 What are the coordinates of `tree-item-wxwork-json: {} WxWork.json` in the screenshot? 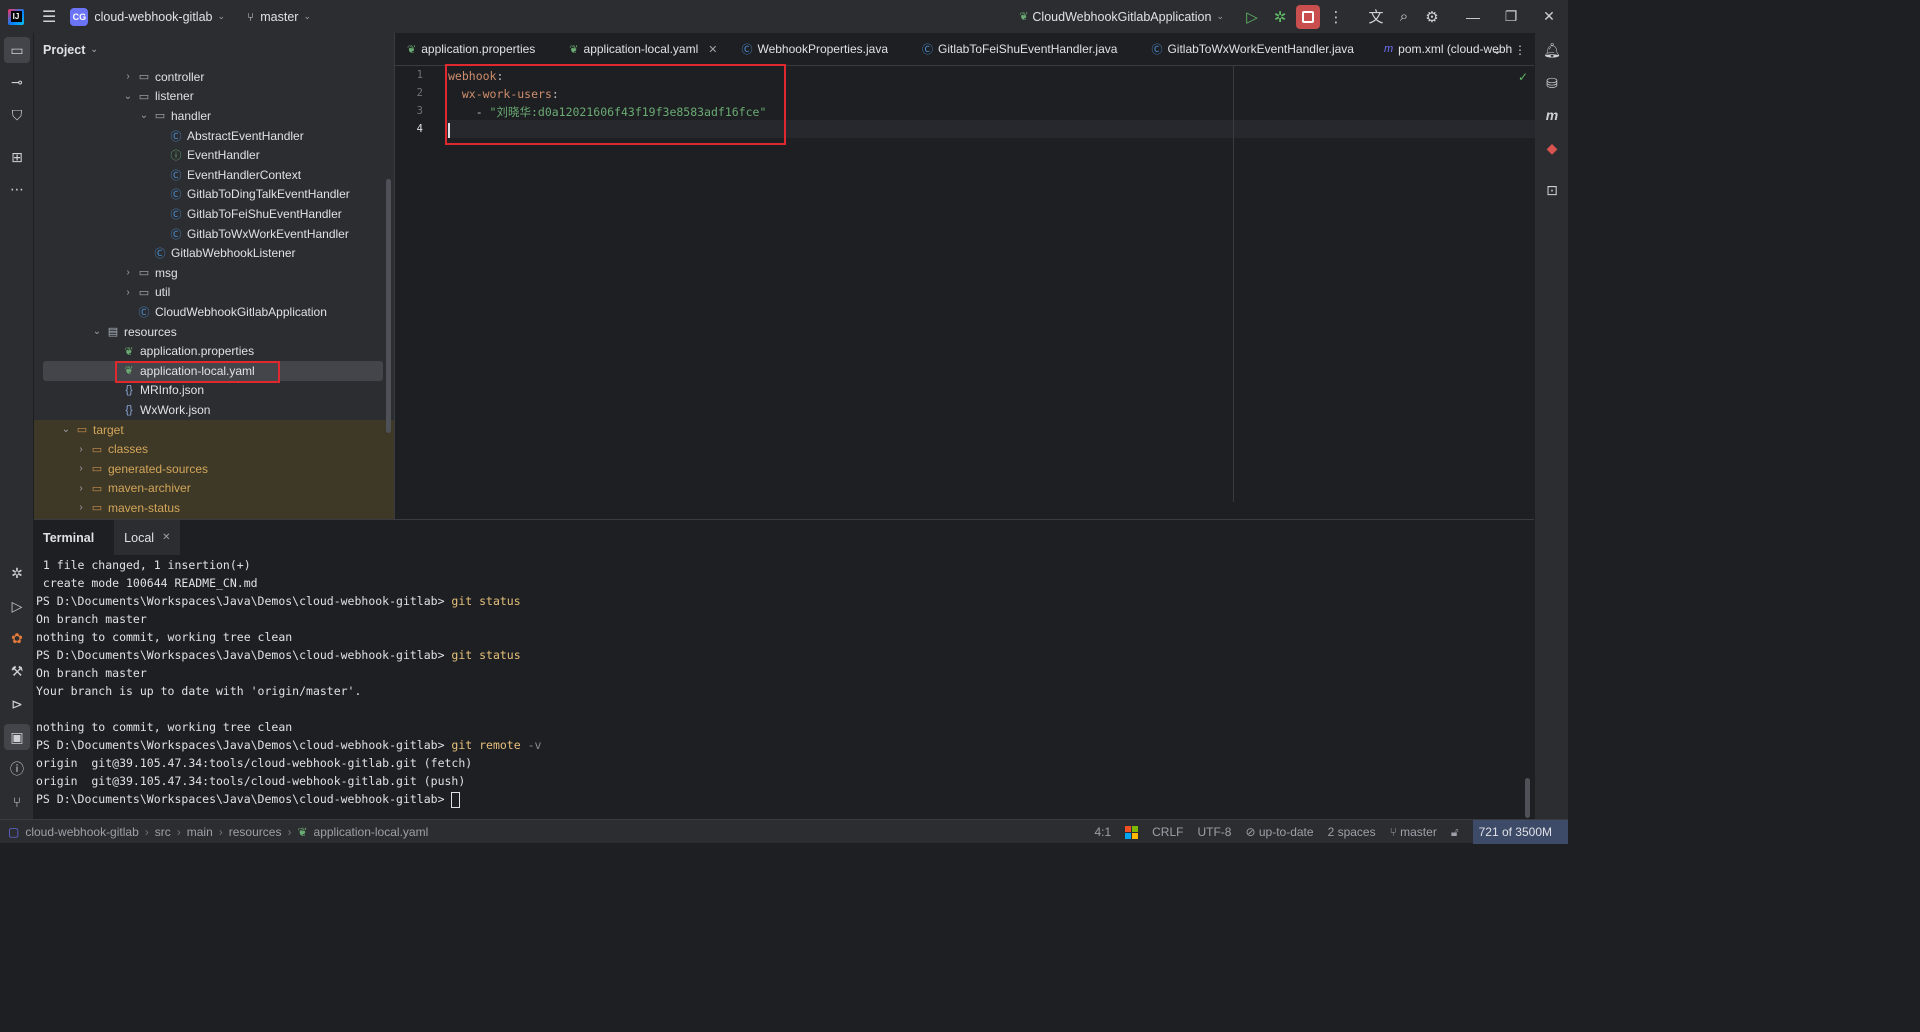 It's located at (165, 410).